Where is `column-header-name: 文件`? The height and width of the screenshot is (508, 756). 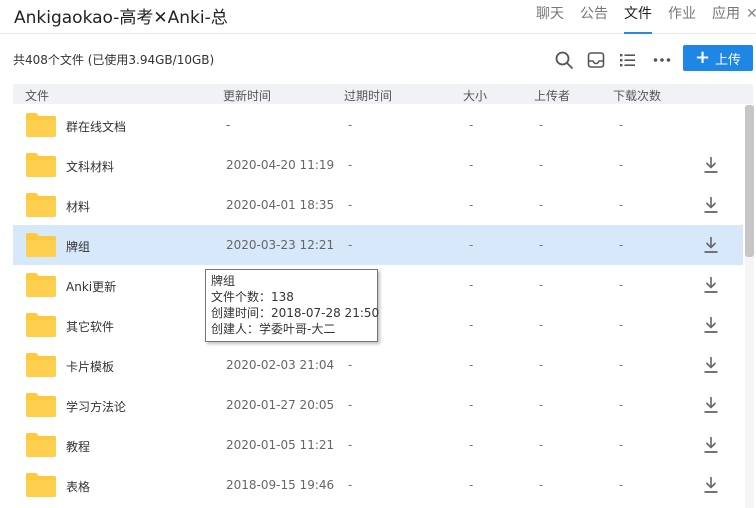 column-header-name: 文件 is located at coordinates (37, 95).